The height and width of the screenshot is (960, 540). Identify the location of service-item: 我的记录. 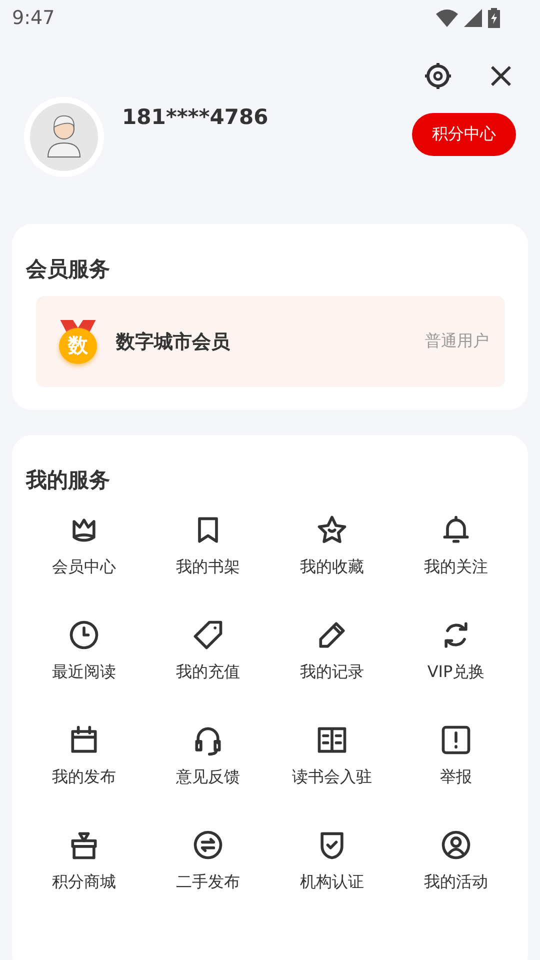
(332, 670).